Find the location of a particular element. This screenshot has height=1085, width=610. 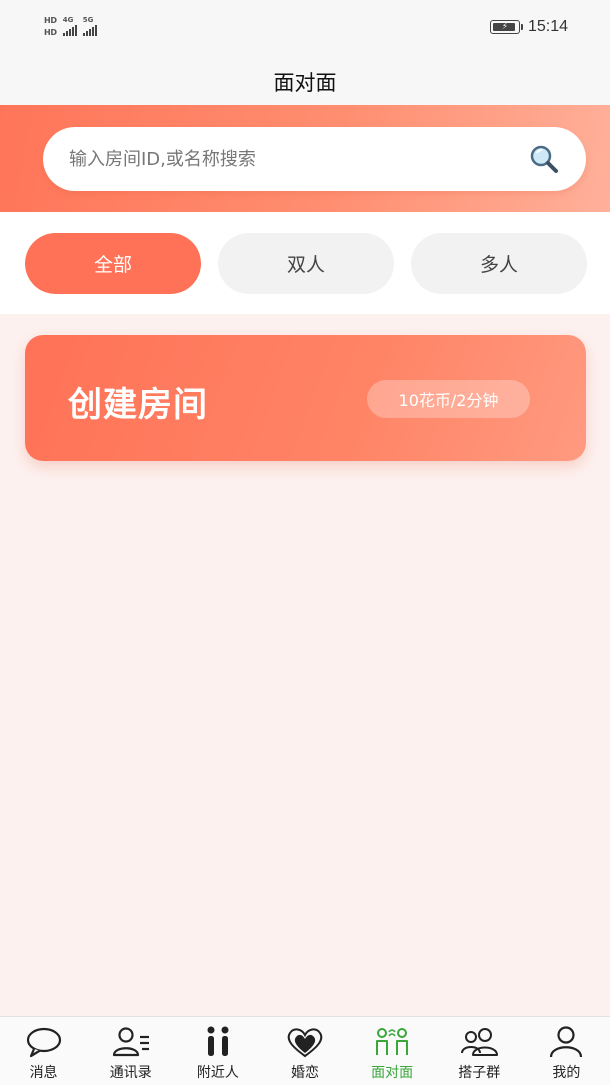

network-4g: 4G is located at coordinates (69, 26).